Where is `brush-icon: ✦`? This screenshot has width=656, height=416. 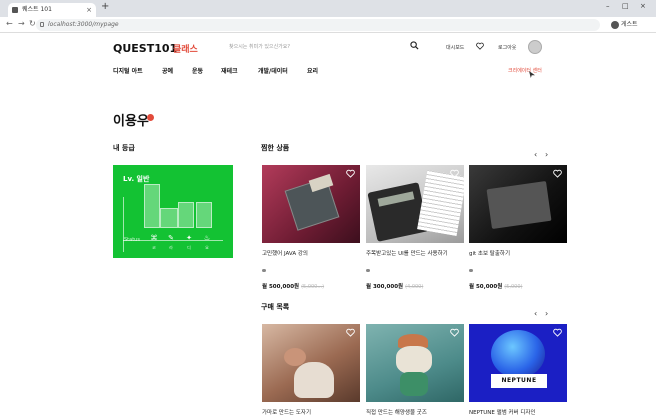 brush-icon: ✦ is located at coordinates (189, 238).